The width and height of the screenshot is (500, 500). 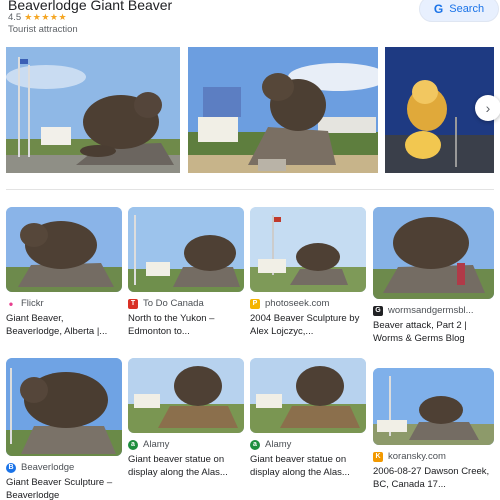 What do you see at coordinates (378, 310) in the screenshot?
I see `blogger-favicon-icon: G` at bounding box center [378, 310].